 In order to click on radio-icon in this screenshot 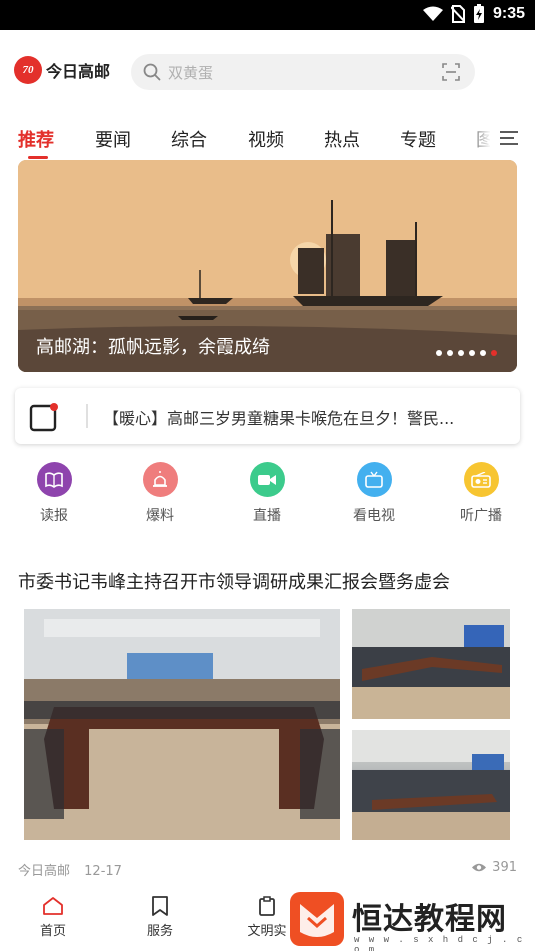, I will do `click(481, 479)`.